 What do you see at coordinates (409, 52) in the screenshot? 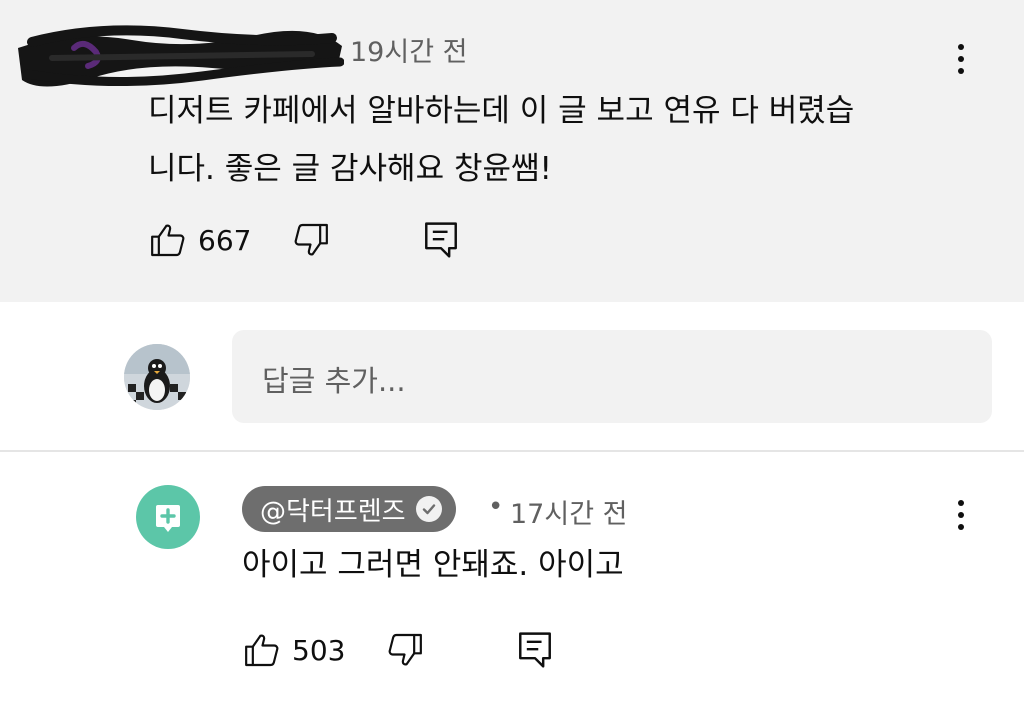
I see `comment-timestamp: 19시간 전` at bounding box center [409, 52].